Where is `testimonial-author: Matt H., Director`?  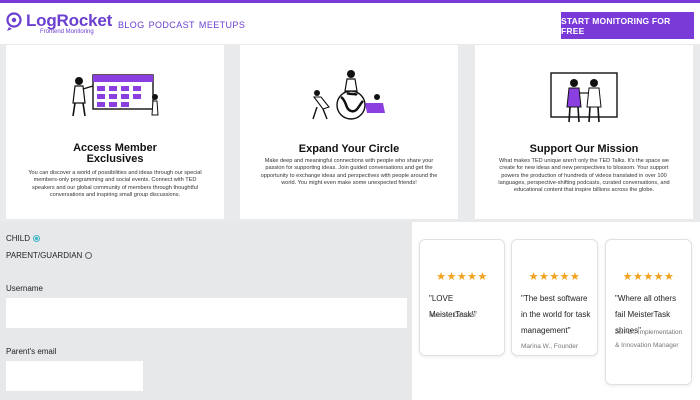
testimonial-author: Matt H., Director is located at coordinates (453, 315).